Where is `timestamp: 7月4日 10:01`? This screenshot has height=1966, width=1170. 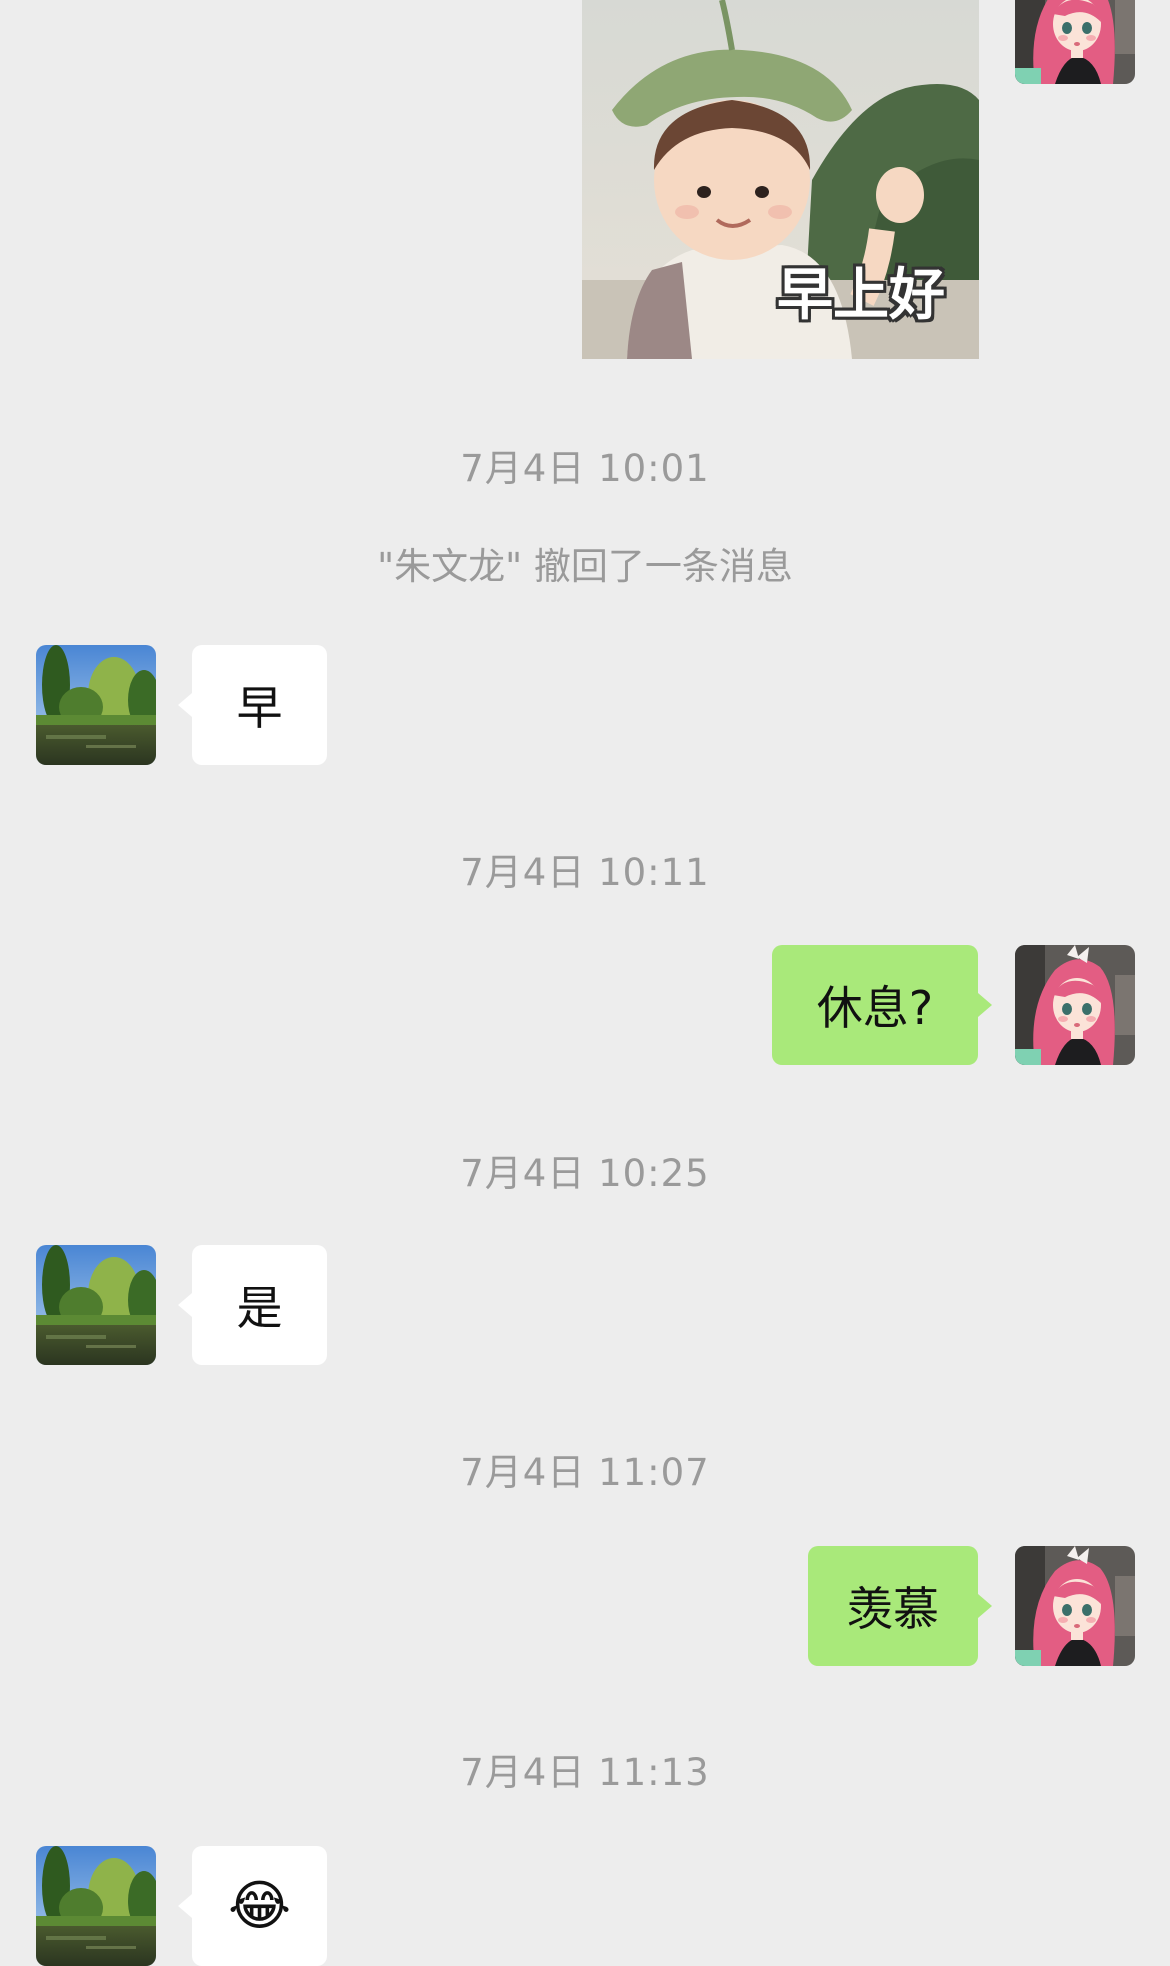 timestamp: 7月4日 10:01 is located at coordinates (585, 468).